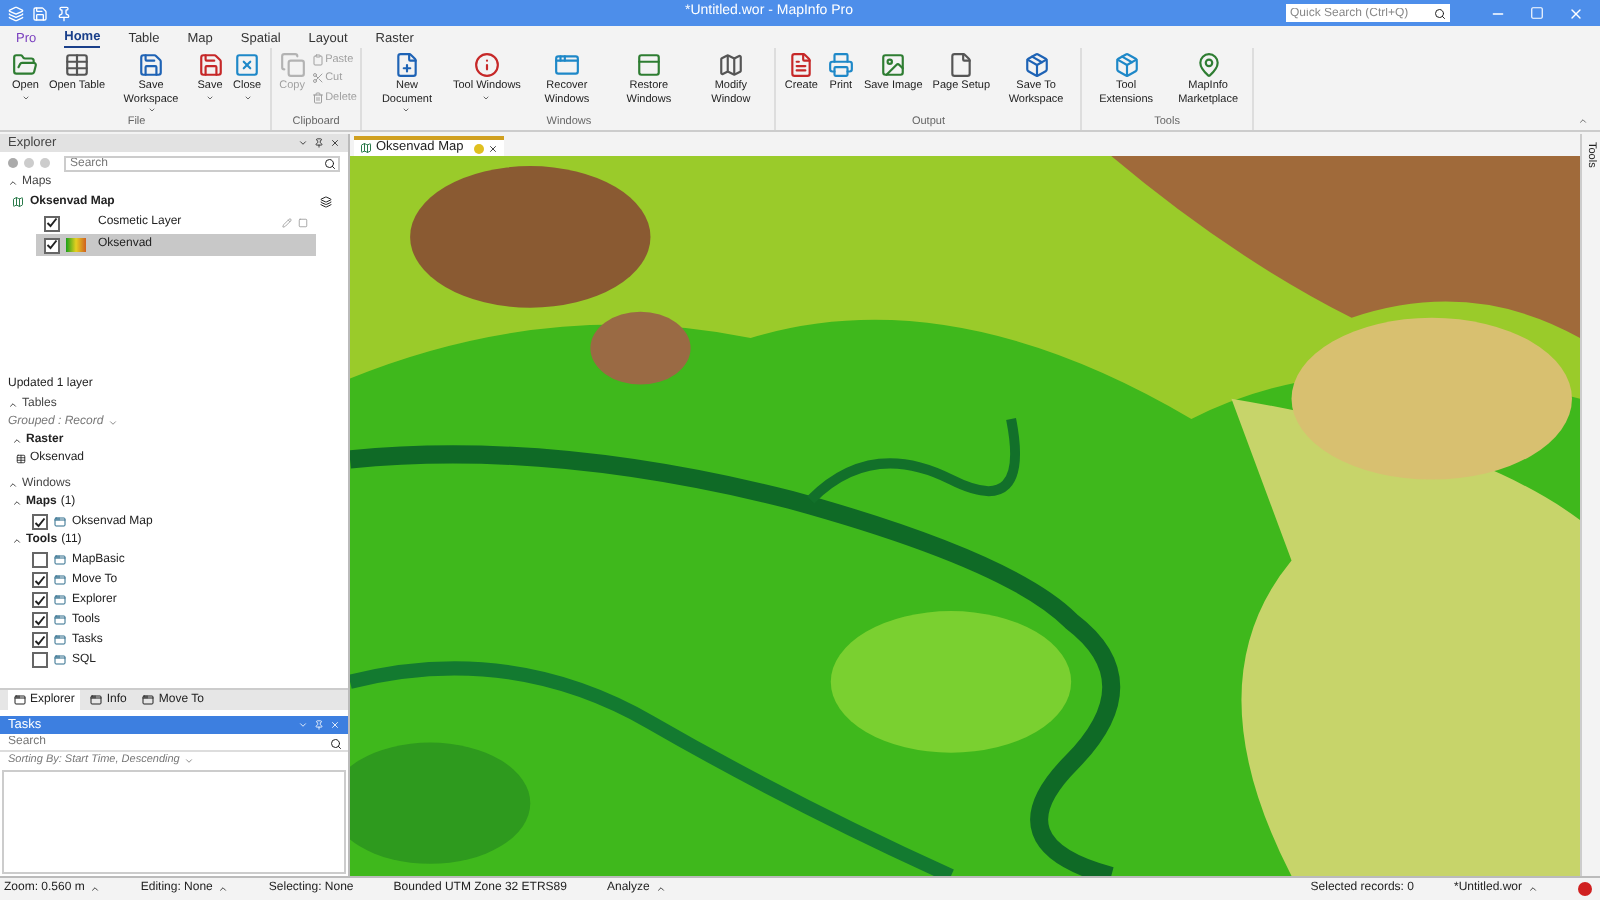  I want to click on trash-icon, so click(317, 97).